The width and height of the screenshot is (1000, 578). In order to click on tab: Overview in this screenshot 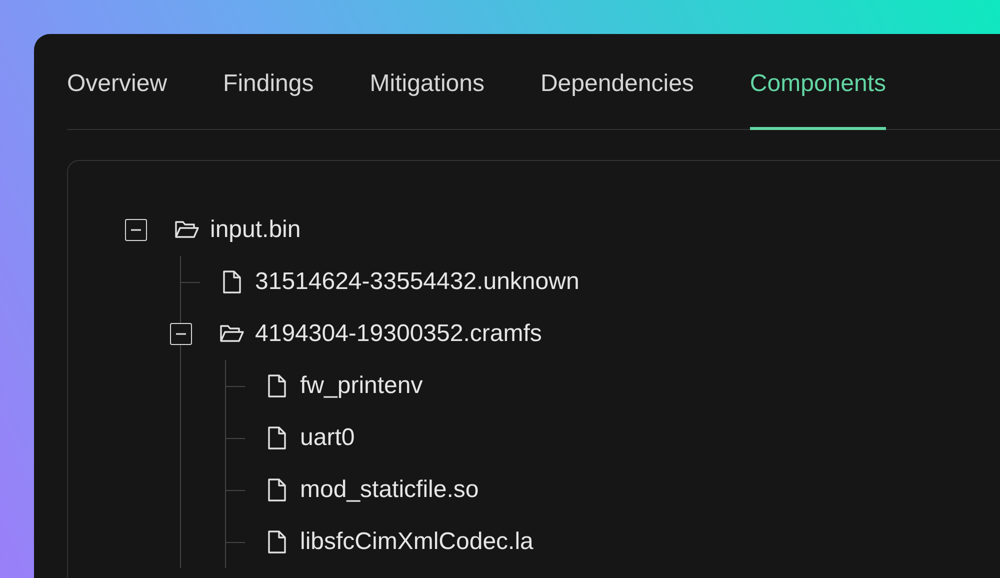, I will do `click(117, 82)`.